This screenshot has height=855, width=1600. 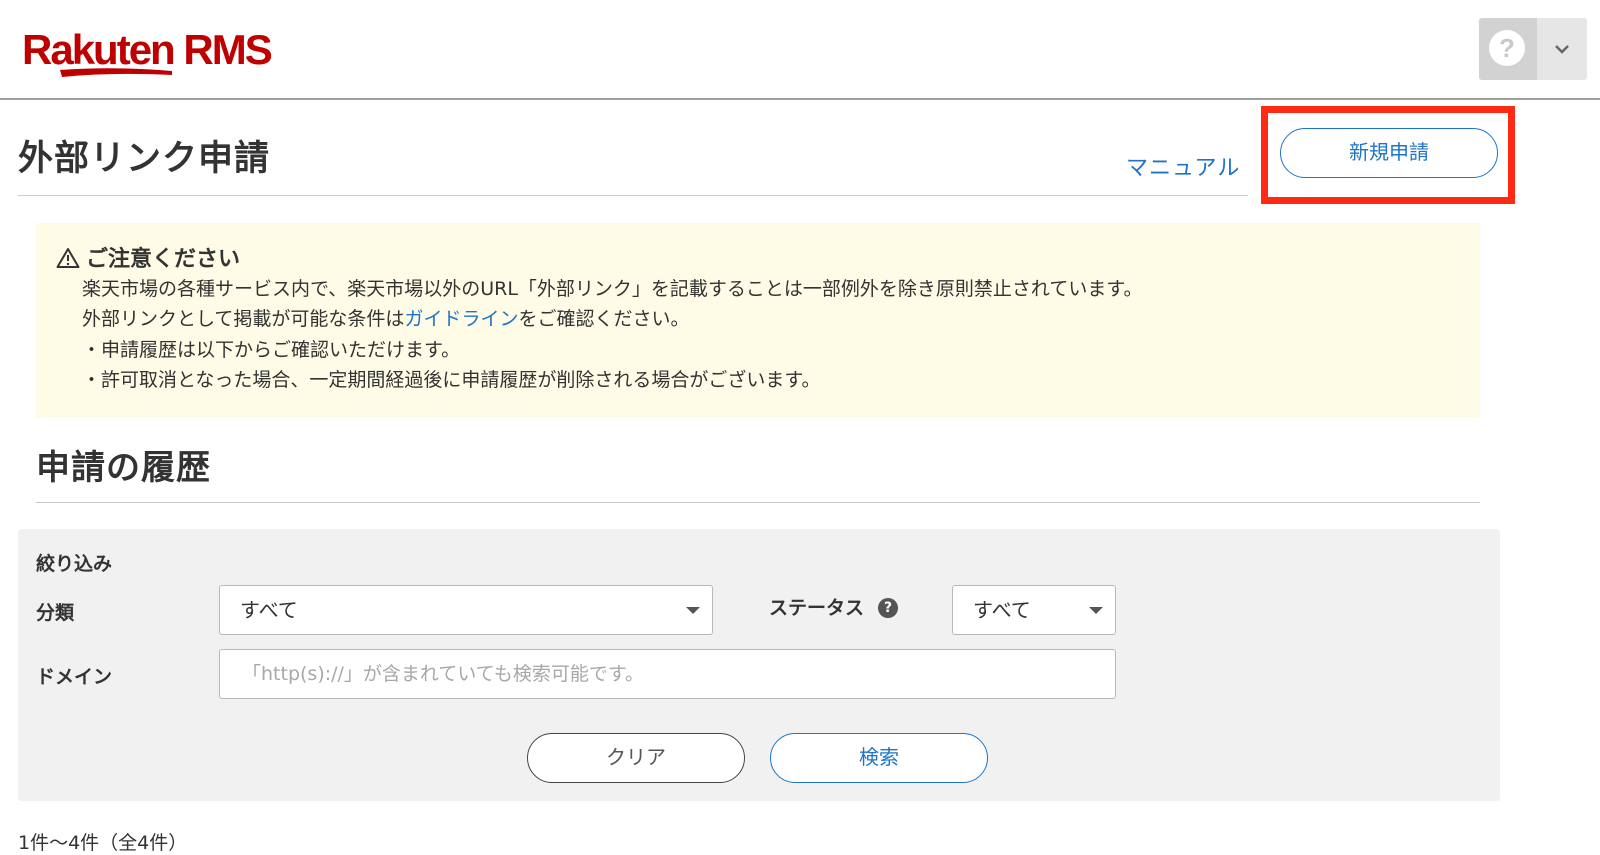 I want to click on help-menu: ?, so click(x=1533, y=49).